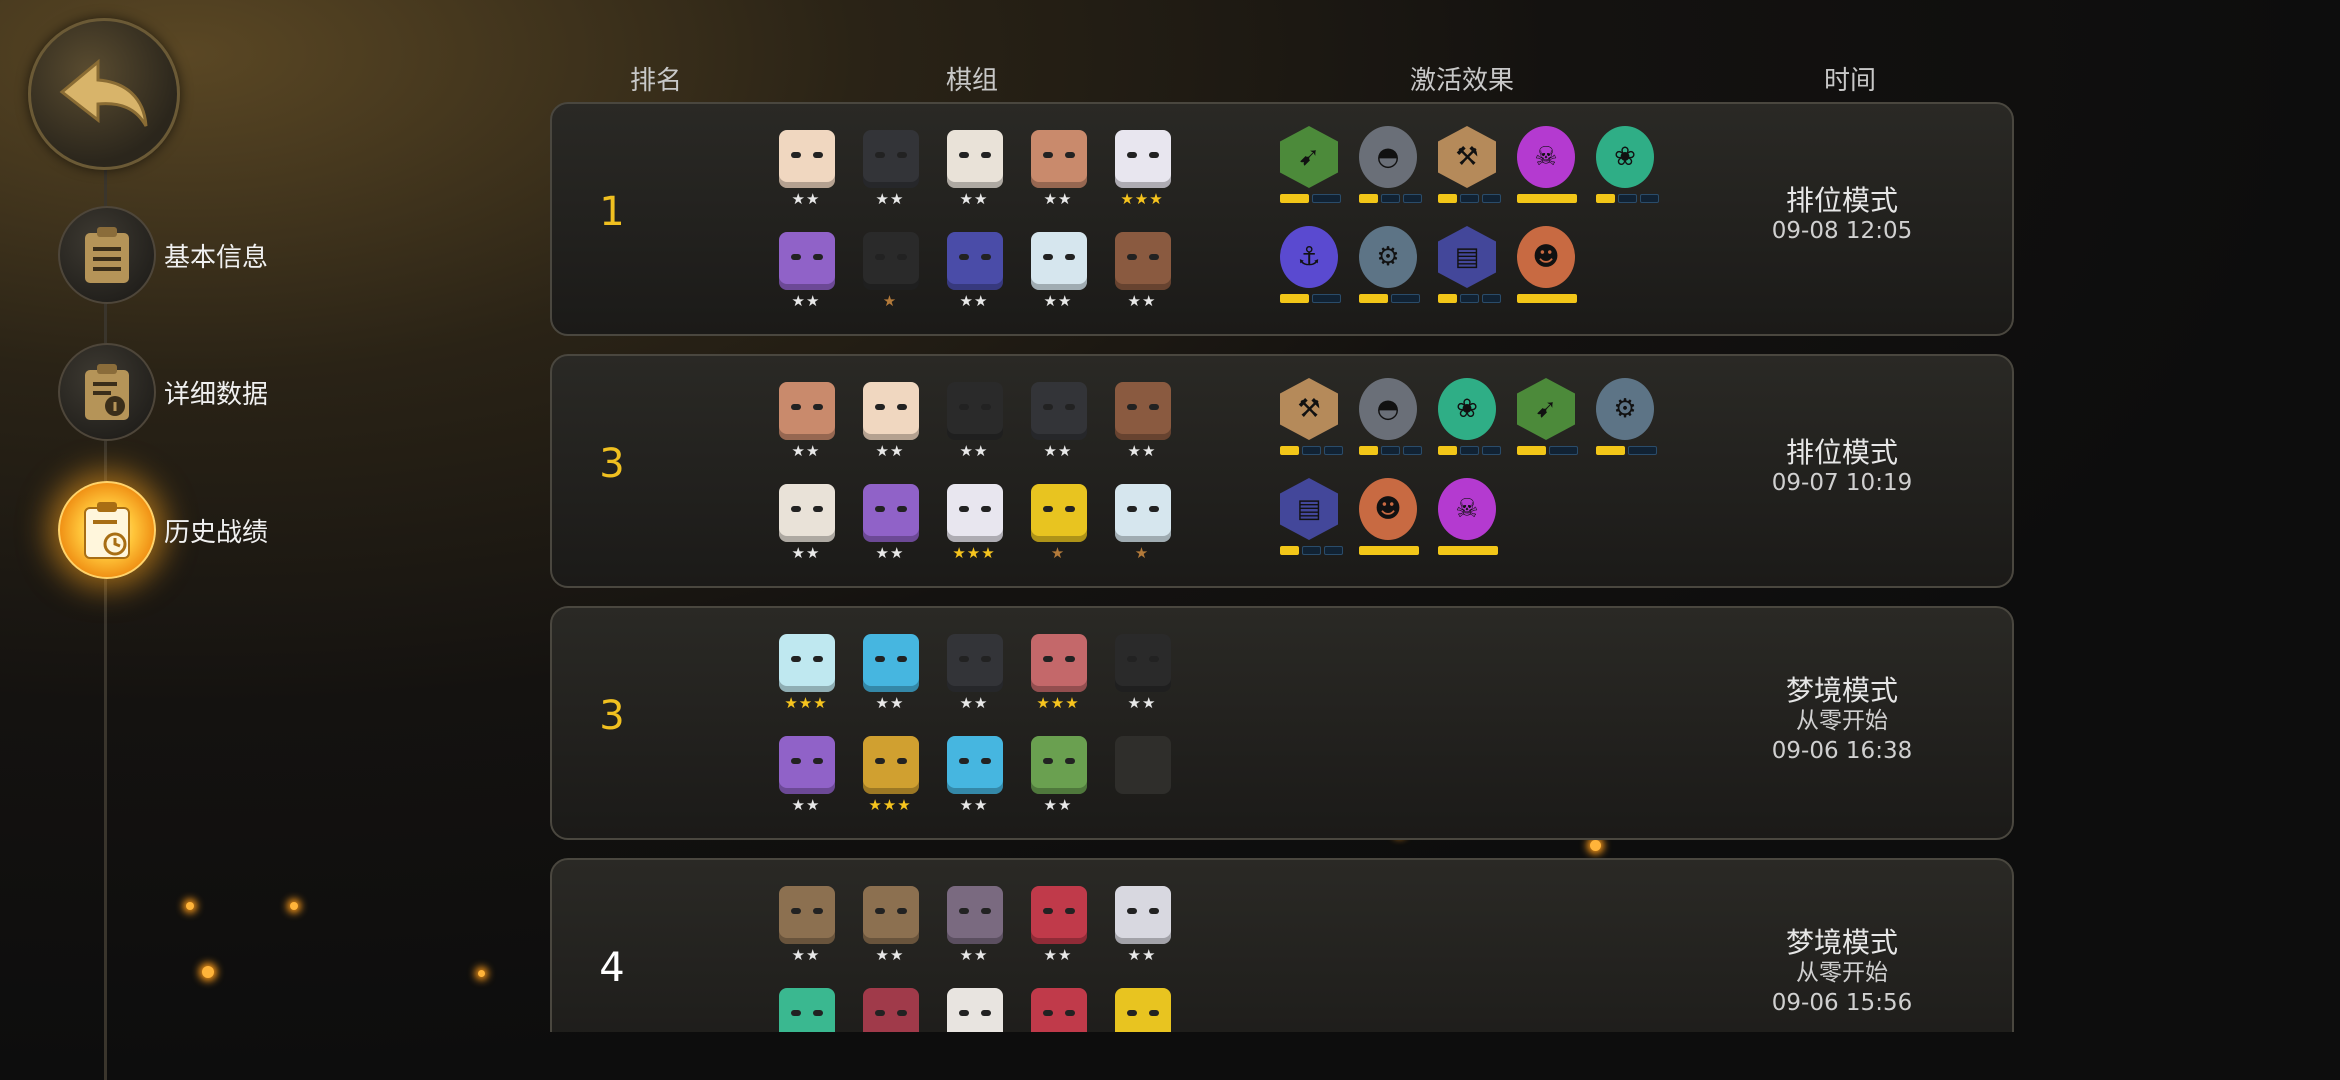 The height and width of the screenshot is (1080, 2340). I want to click on match-submode: 从零开始, so click(1842, 721).